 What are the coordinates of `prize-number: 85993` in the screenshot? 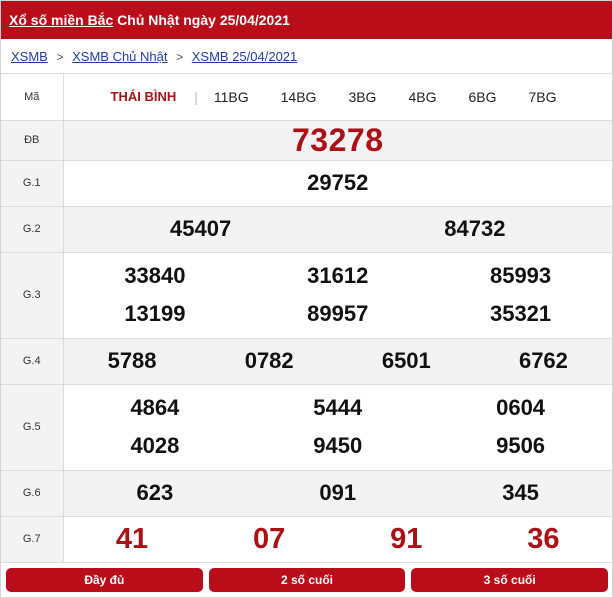 It's located at (520, 275).